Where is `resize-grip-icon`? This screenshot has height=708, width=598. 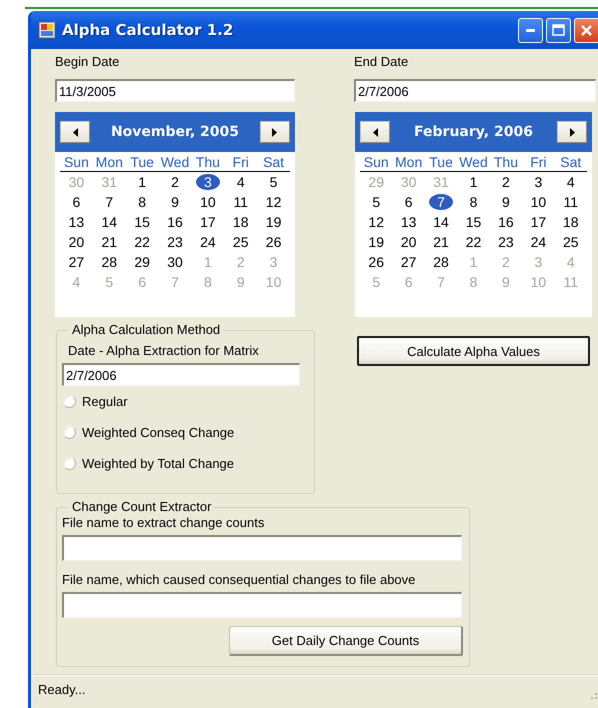
resize-grip-icon is located at coordinates (594, 696).